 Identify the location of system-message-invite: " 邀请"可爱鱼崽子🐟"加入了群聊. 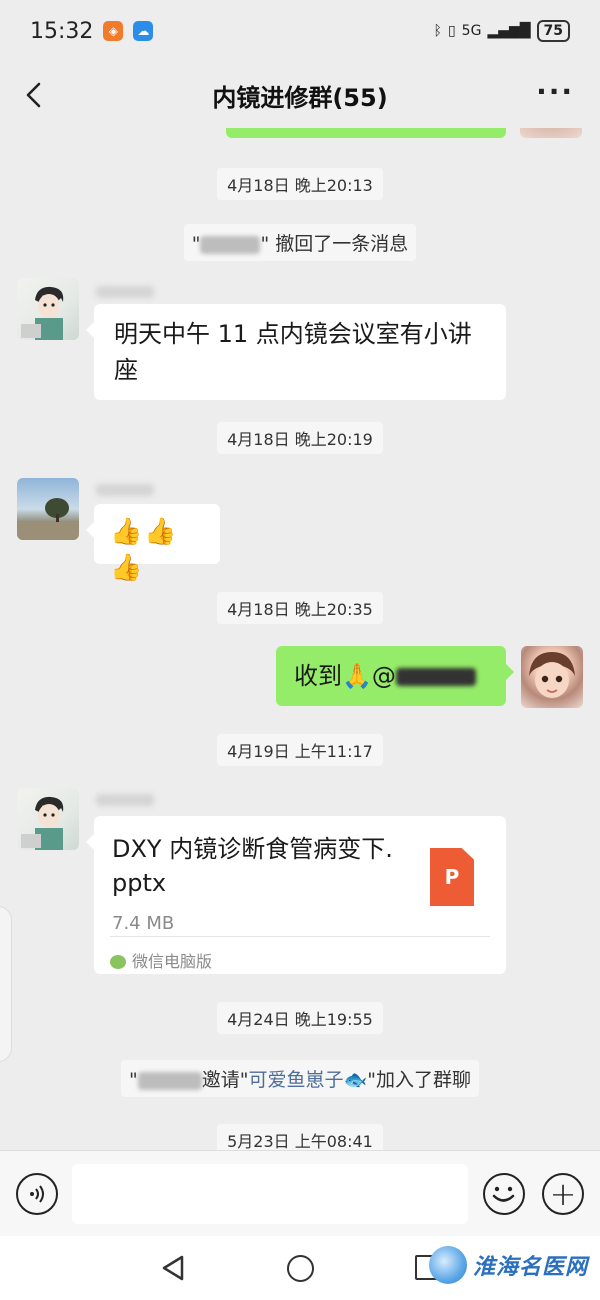
(300, 1078).